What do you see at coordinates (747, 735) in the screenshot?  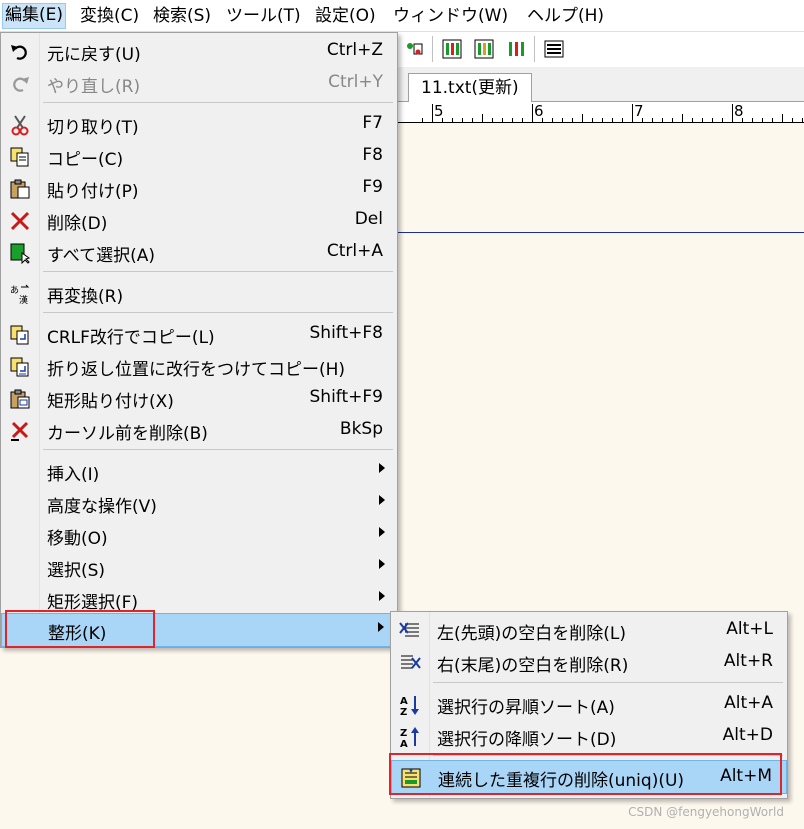 I see `menu-item-shortcut: Alt+D` at bounding box center [747, 735].